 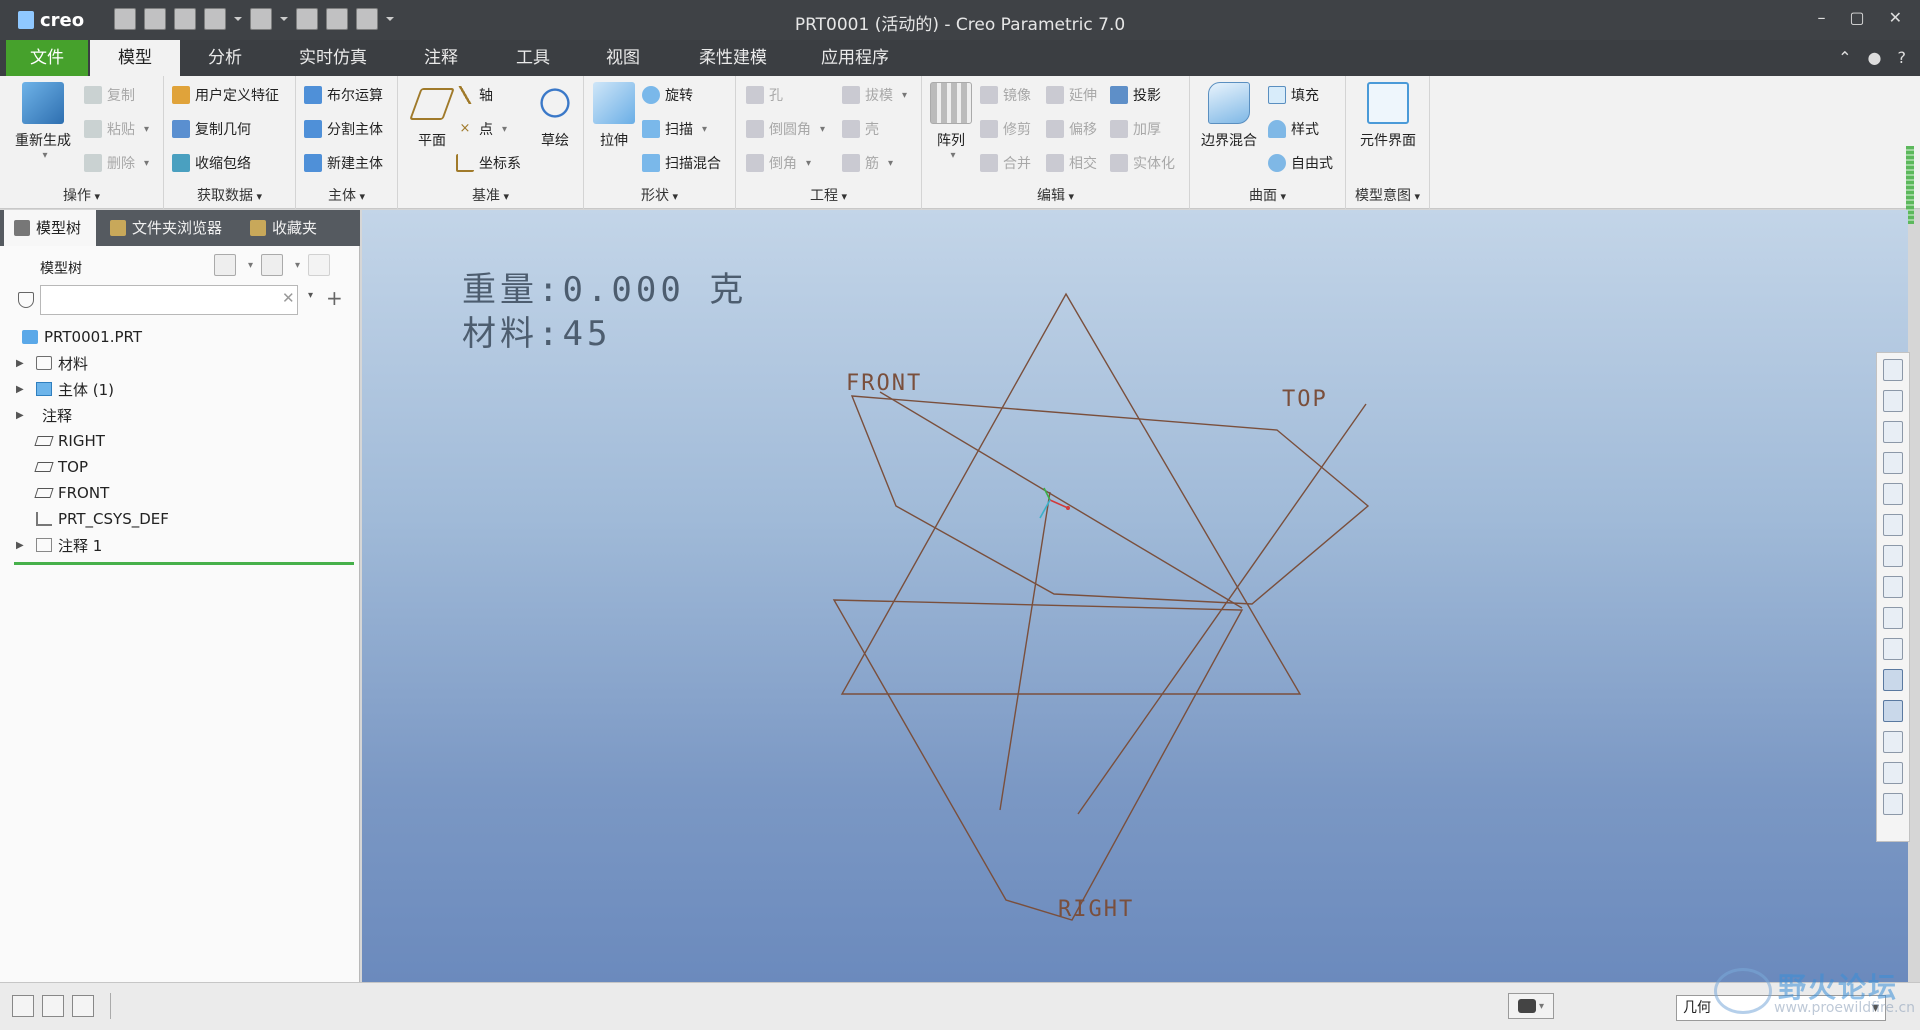 I want to click on intersect-button: 相交, so click(x=1071, y=163).